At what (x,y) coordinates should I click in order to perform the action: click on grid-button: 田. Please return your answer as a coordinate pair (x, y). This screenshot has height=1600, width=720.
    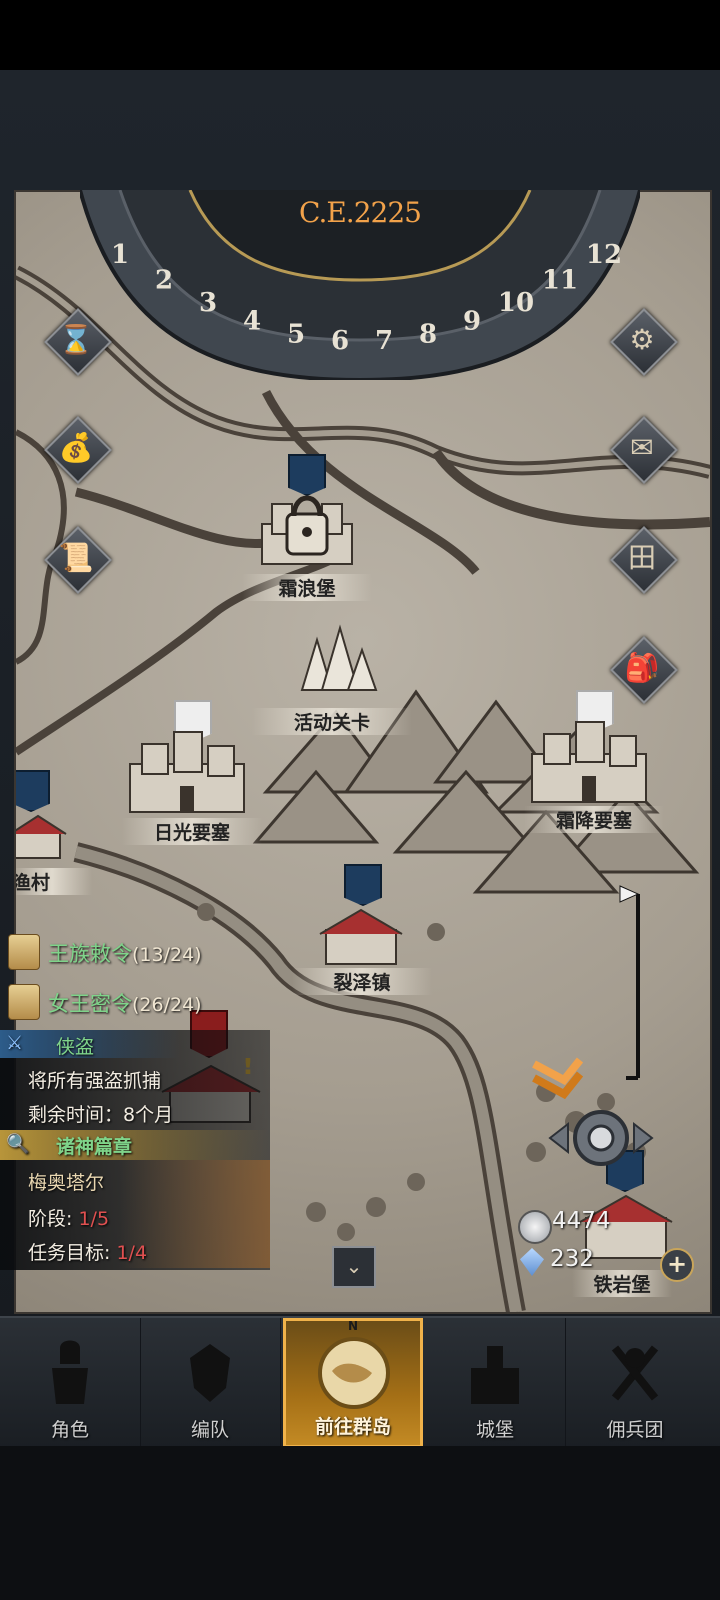
    Looking at the image, I should click on (644, 560).